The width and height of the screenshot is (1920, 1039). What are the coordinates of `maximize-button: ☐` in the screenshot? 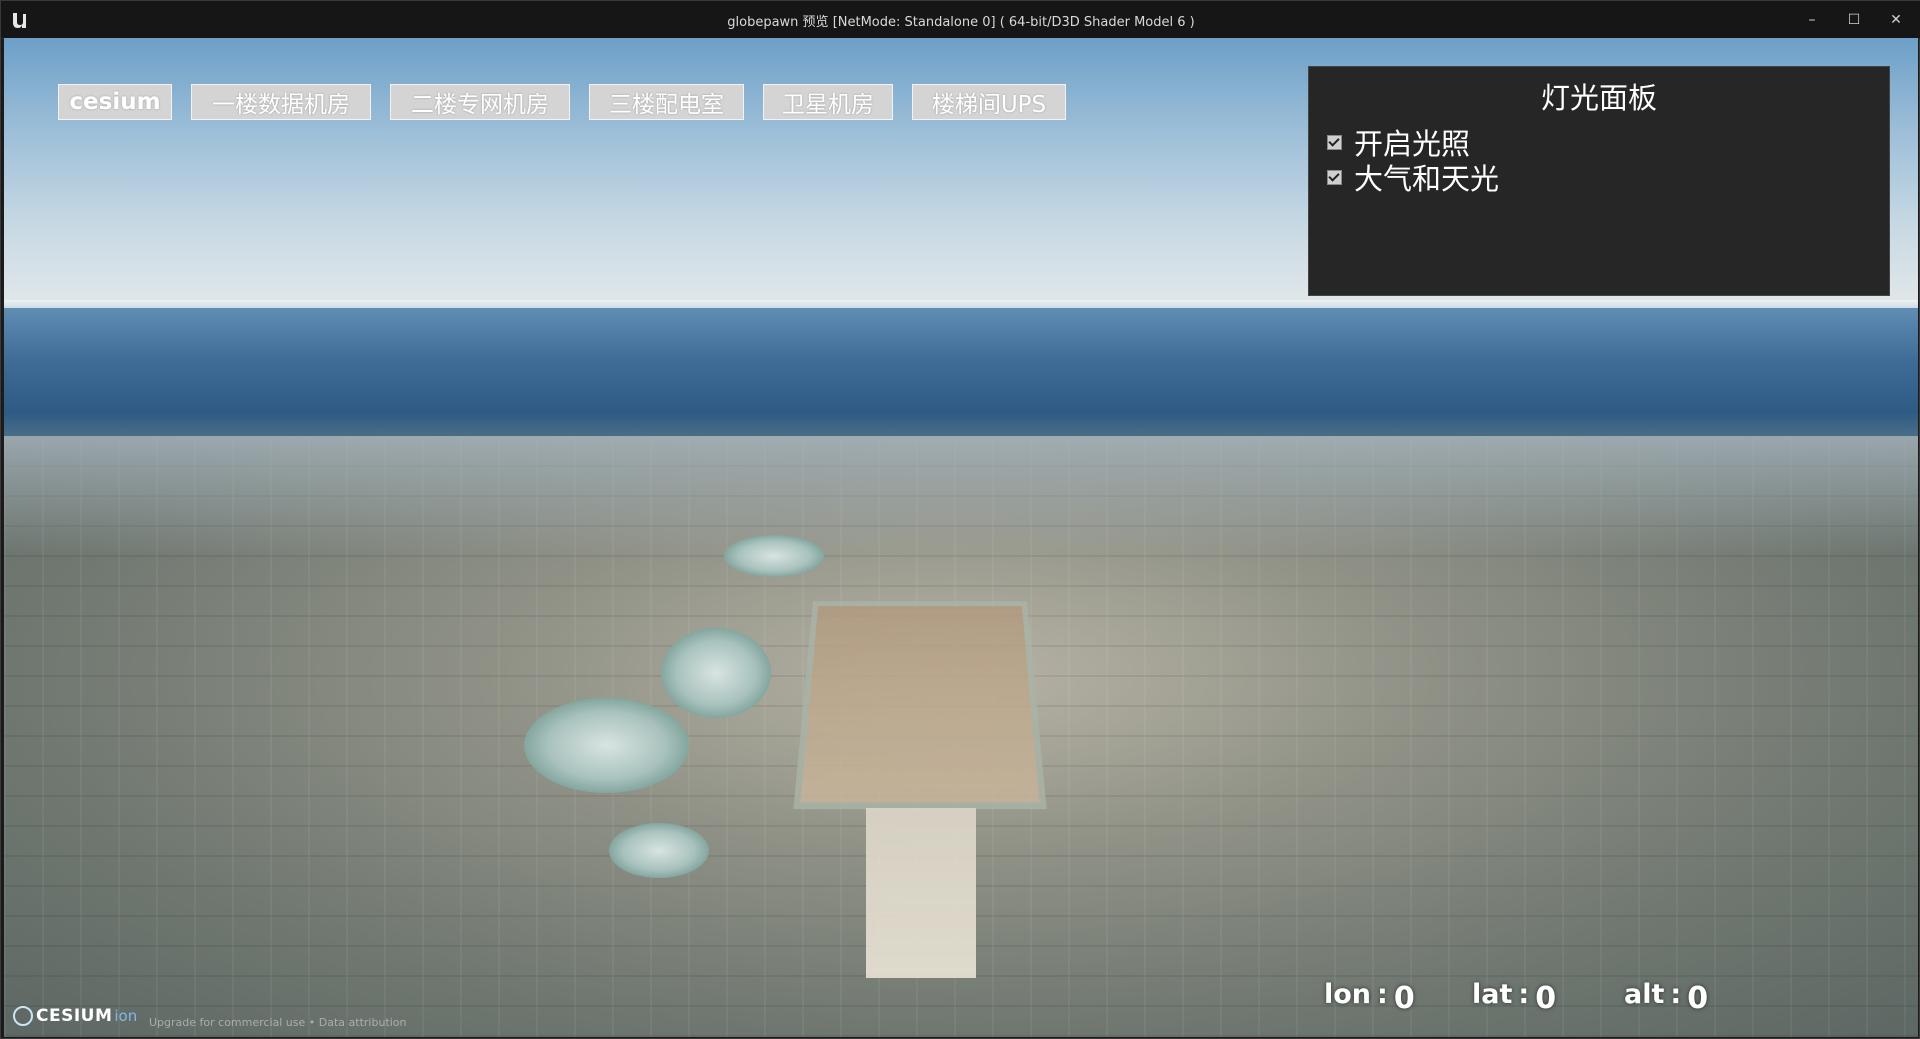 It's located at (1854, 19).